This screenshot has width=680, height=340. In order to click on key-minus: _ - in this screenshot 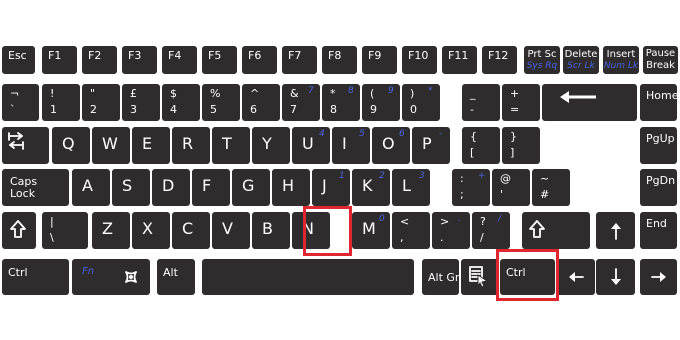, I will do `click(481, 102)`.